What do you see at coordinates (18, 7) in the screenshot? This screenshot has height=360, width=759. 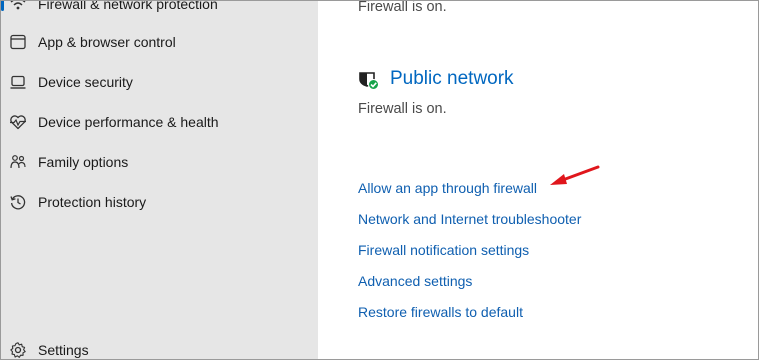 I see `wifi-icon` at bounding box center [18, 7].